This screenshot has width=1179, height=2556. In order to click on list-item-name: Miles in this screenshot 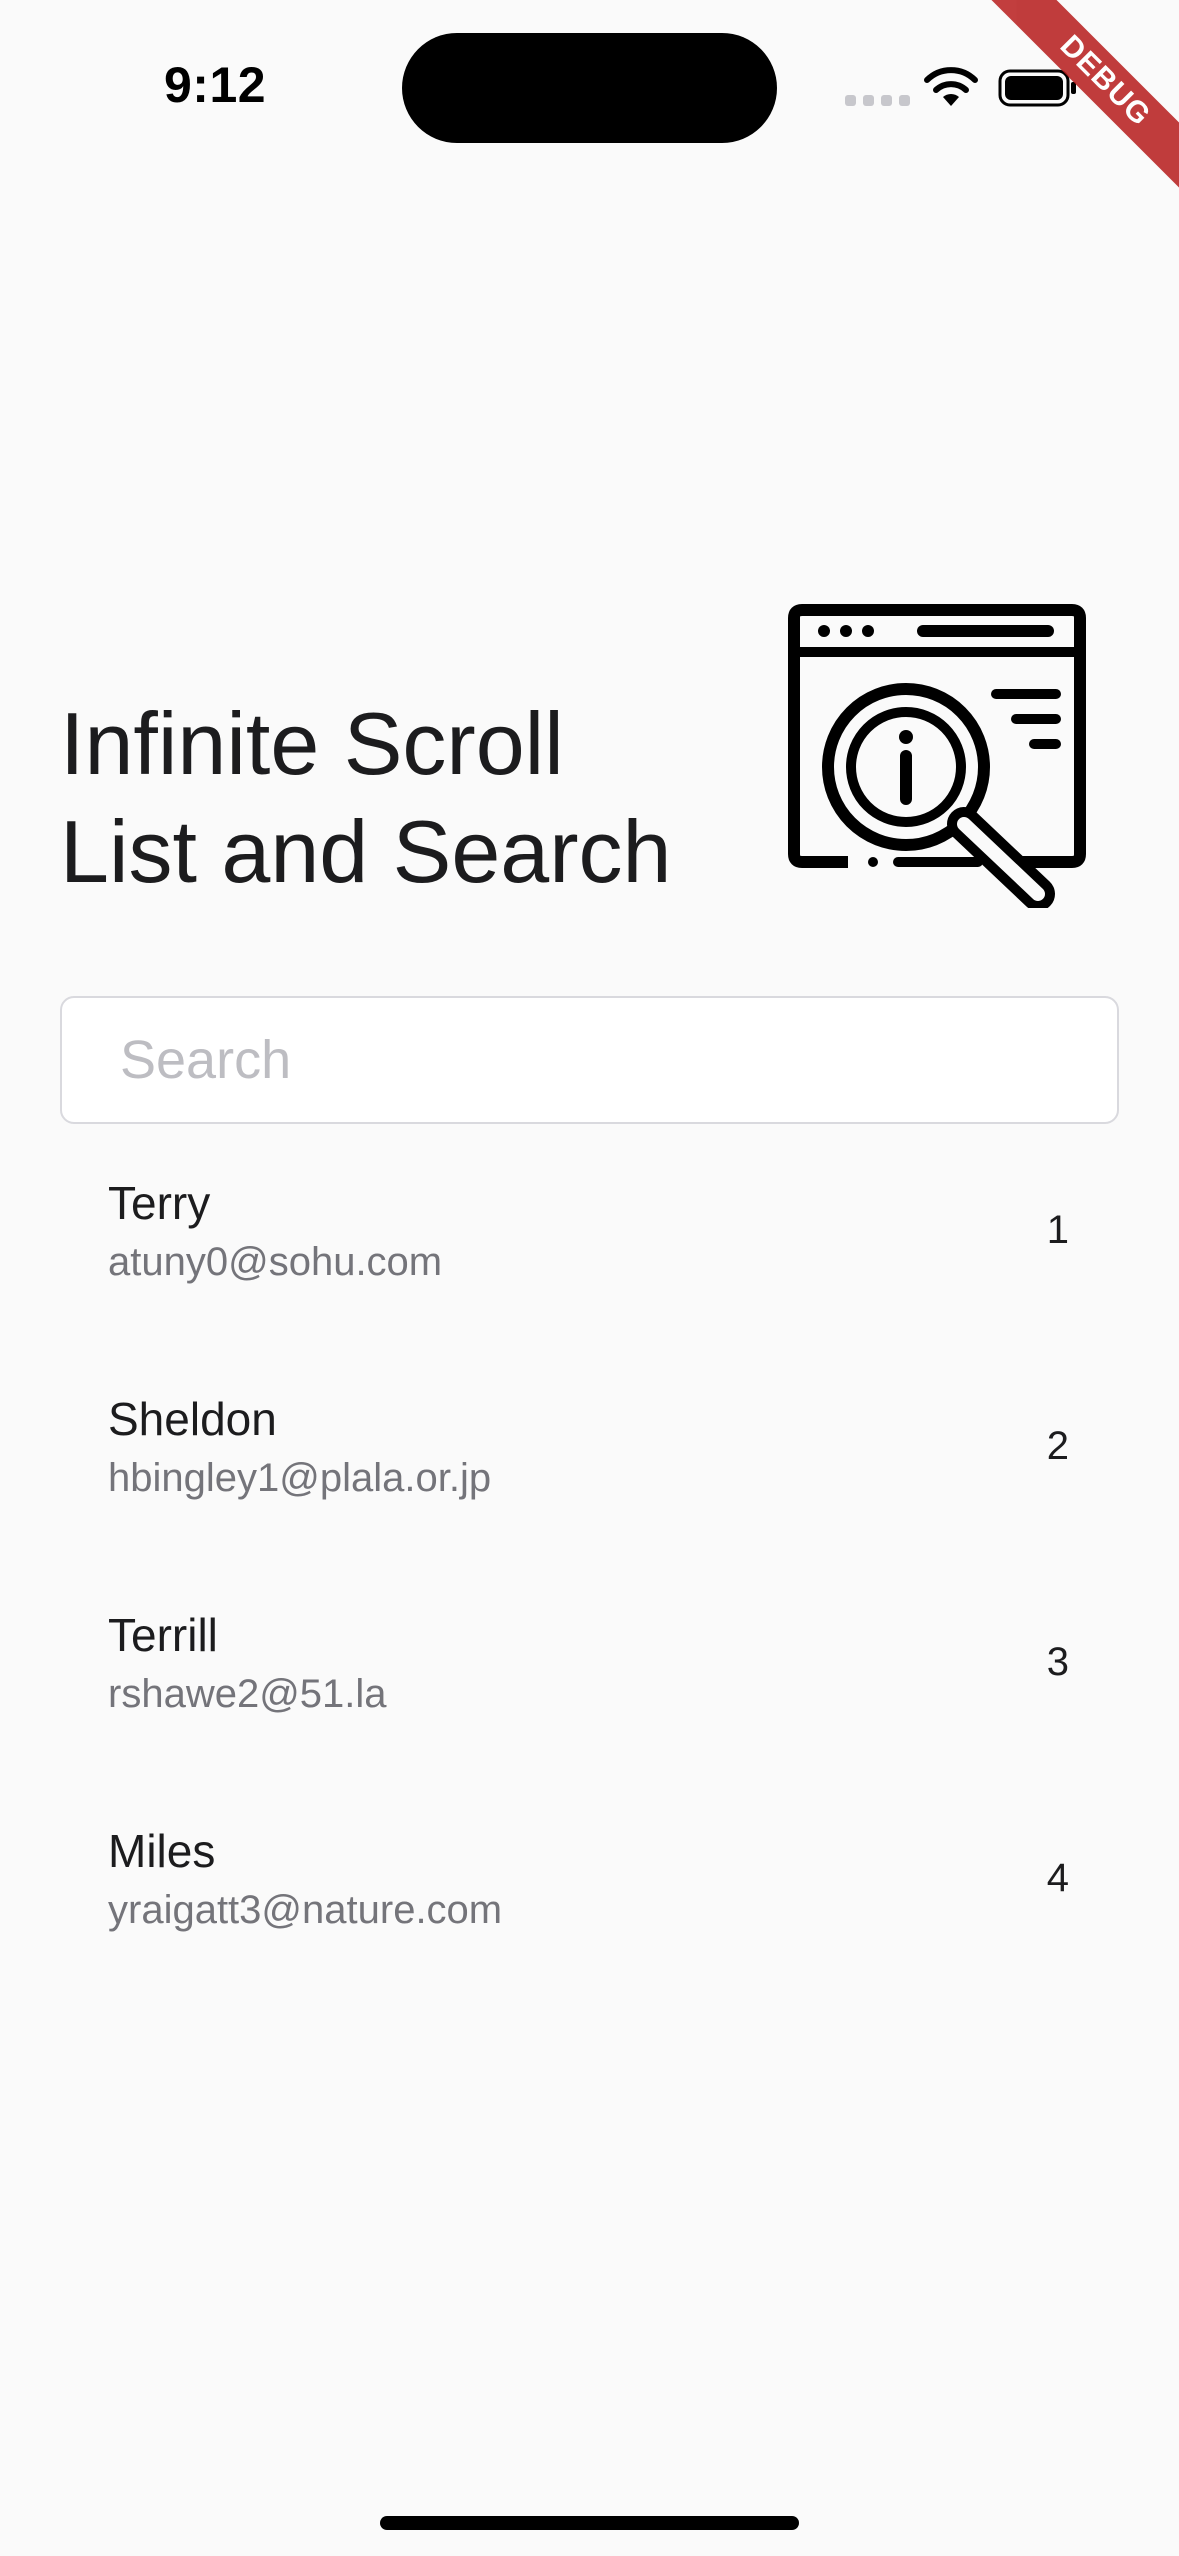, I will do `click(162, 1851)`.